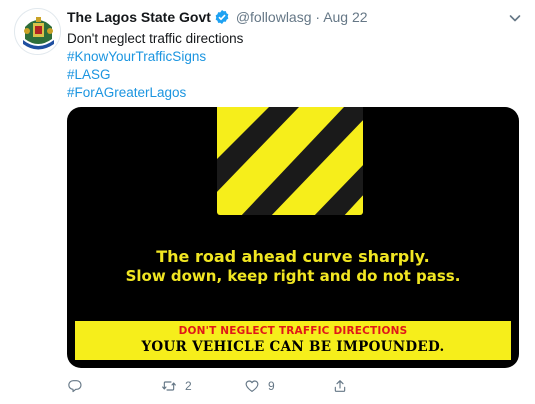  I want to click on verified-badge-icon, so click(222, 17).